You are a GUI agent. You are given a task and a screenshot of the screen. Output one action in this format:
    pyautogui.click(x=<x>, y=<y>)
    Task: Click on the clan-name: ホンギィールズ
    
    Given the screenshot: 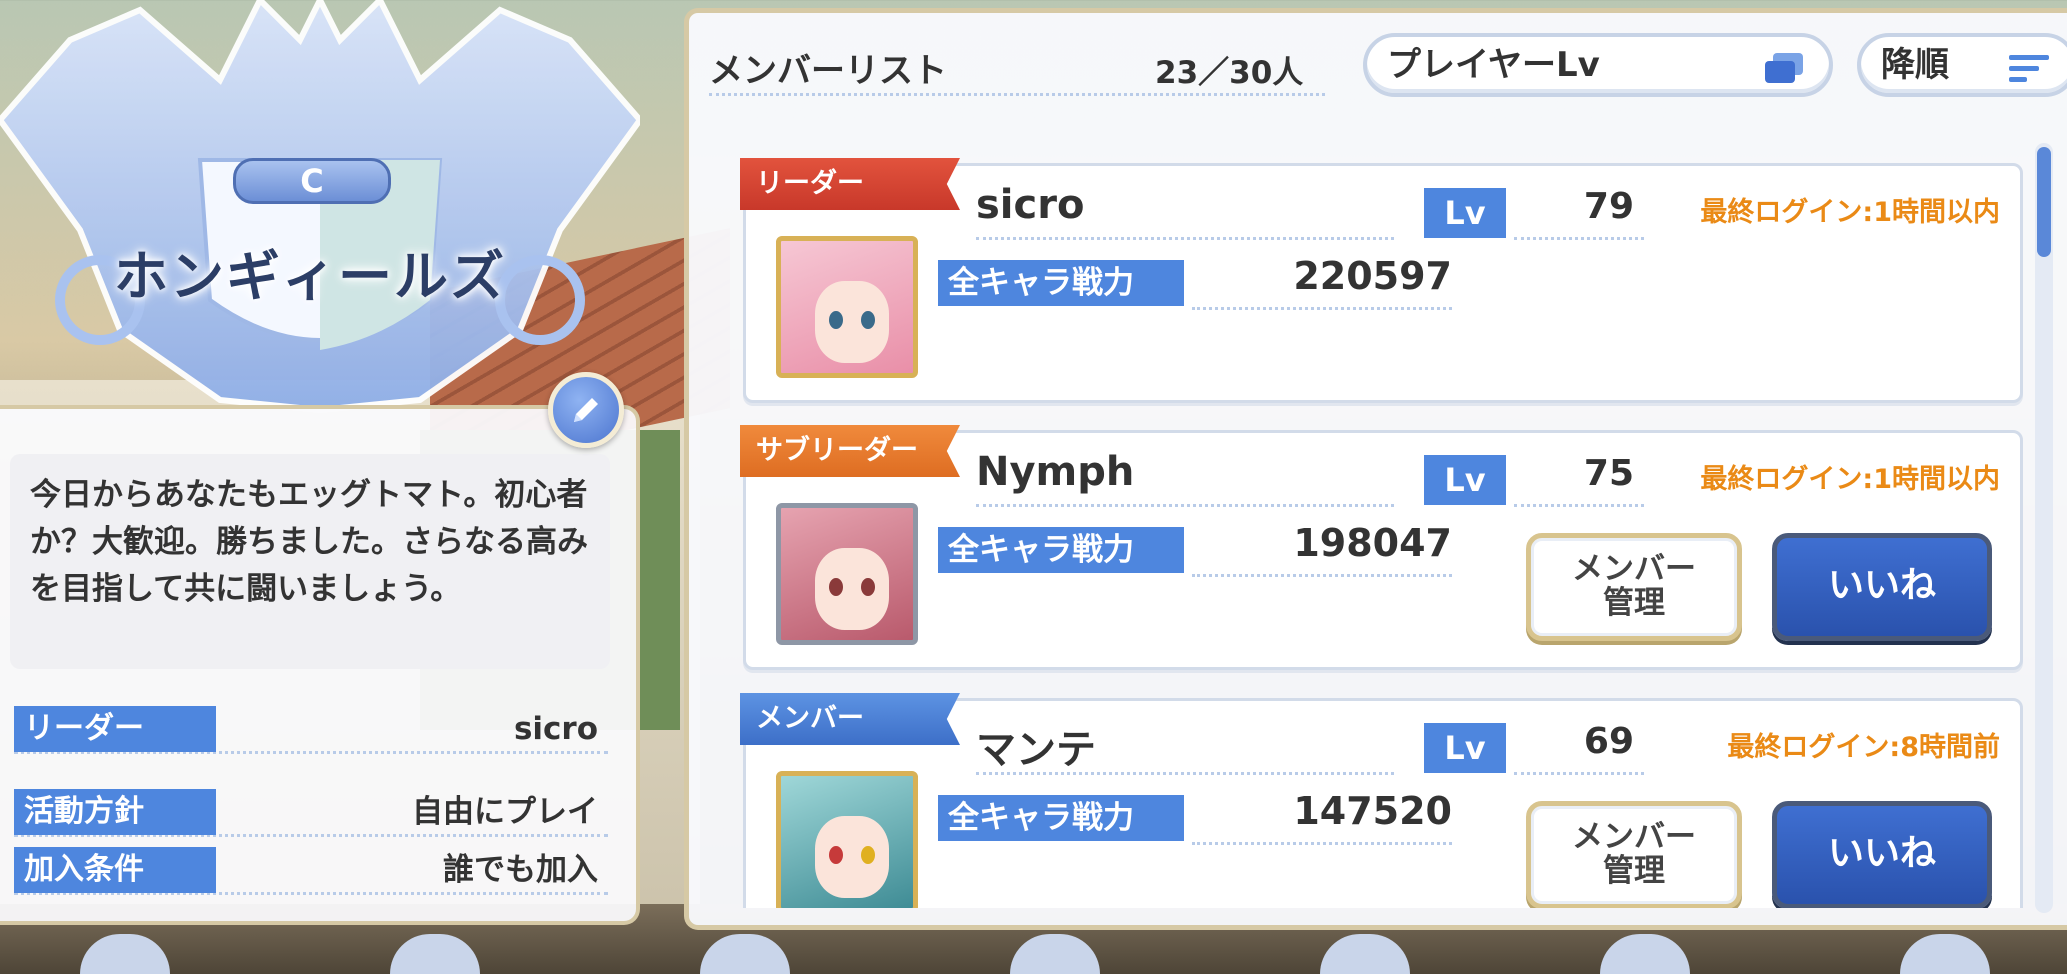 What is the action you would take?
    pyautogui.click(x=310, y=276)
    